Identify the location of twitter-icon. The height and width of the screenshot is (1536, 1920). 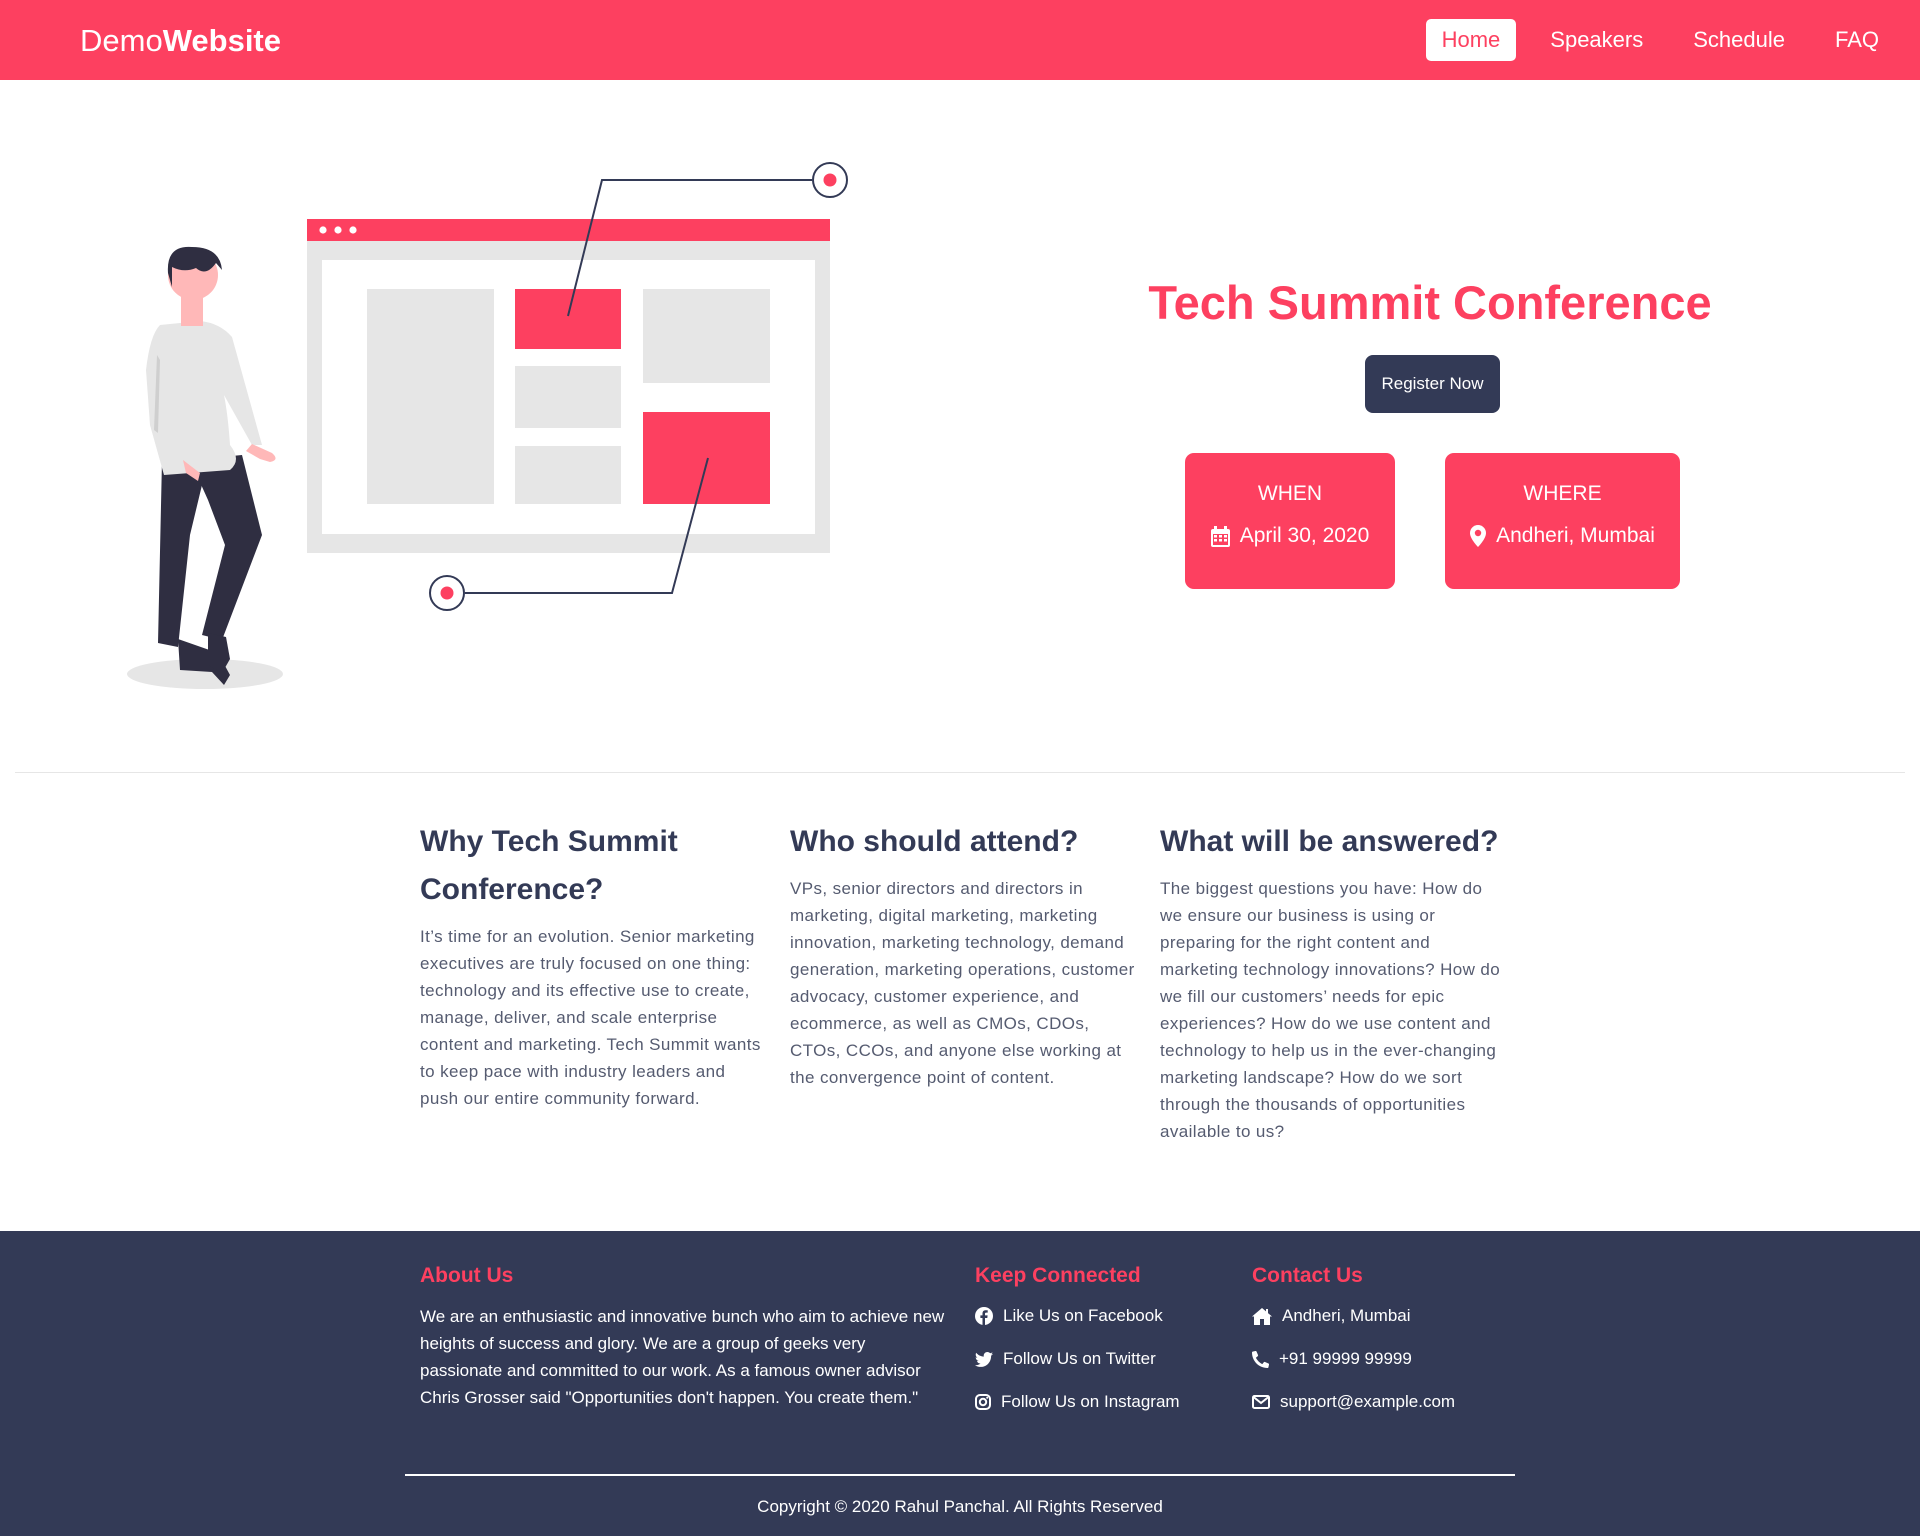
(984, 1359).